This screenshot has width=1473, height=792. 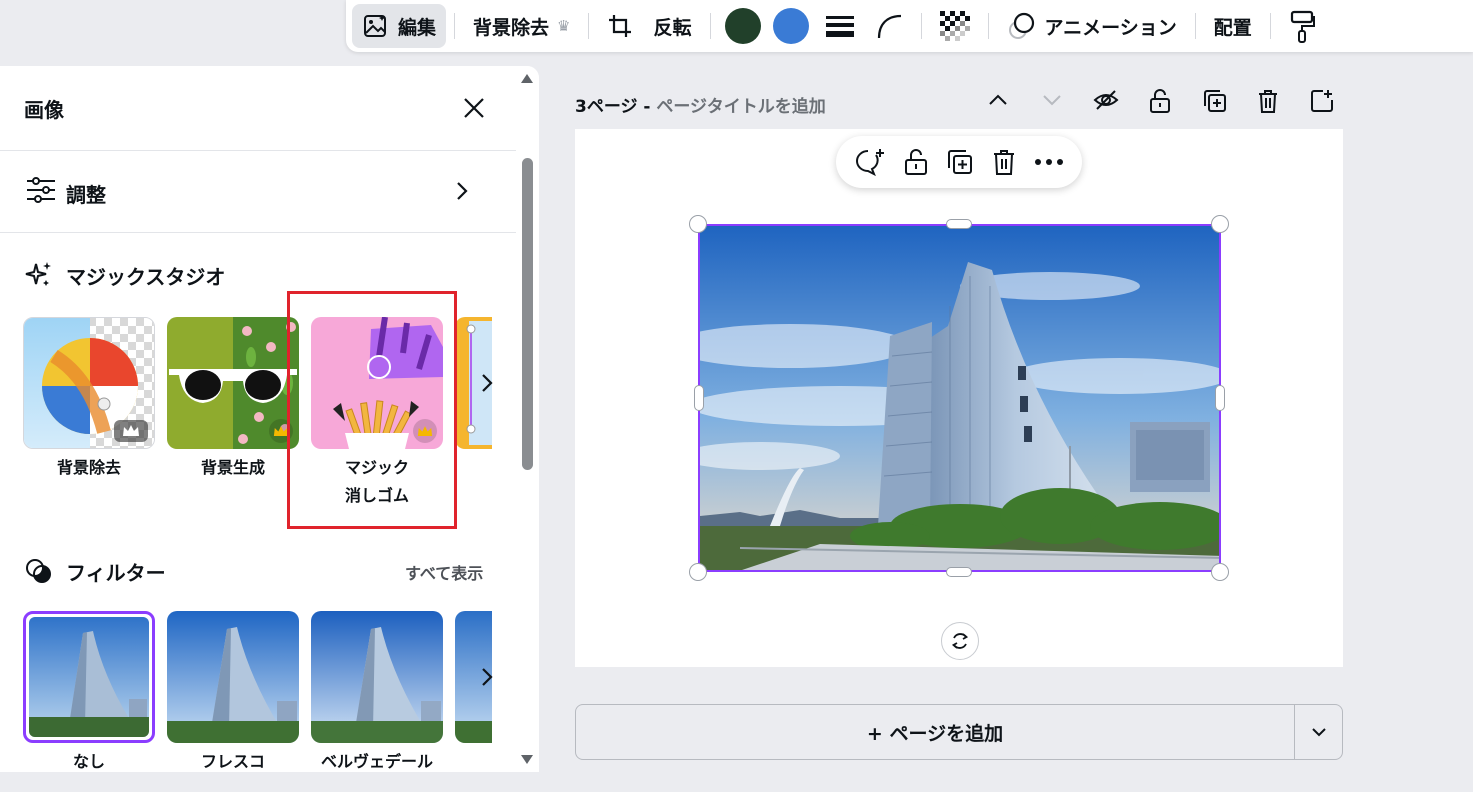 What do you see at coordinates (527, 314) in the screenshot?
I see `scrollbar-thumb` at bounding box center [527, 314].